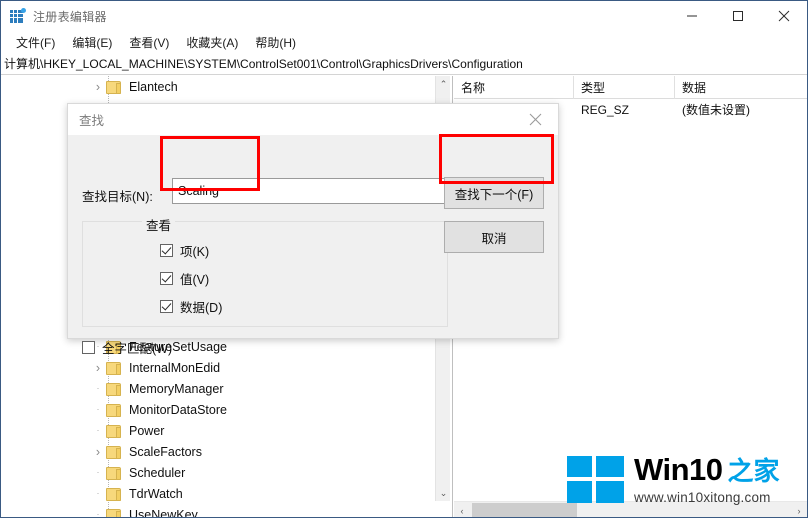  What do you see at coordinates (220, 451) in the screenshot?
I see `tree-item-scalefactors: › ScaleFactors` at bounding box center [220, 451].